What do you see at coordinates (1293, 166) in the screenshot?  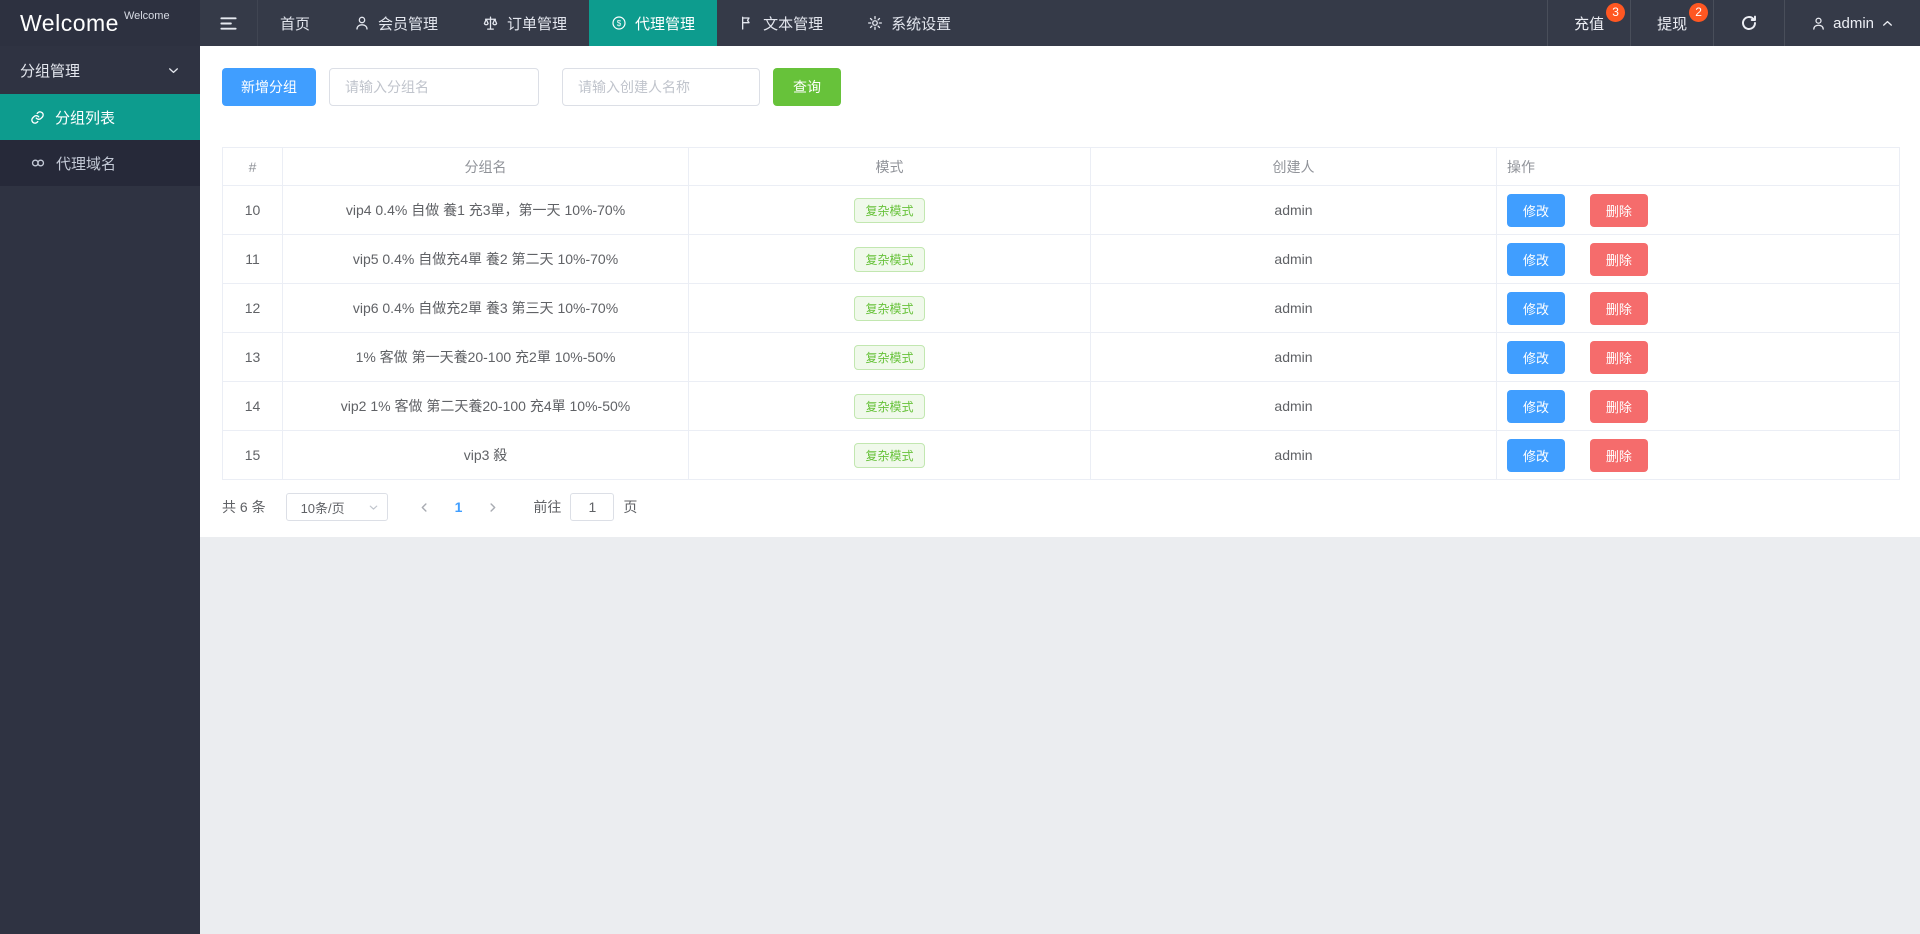 I see `col-creator: 创建人` at bounding box center [1293, 166].